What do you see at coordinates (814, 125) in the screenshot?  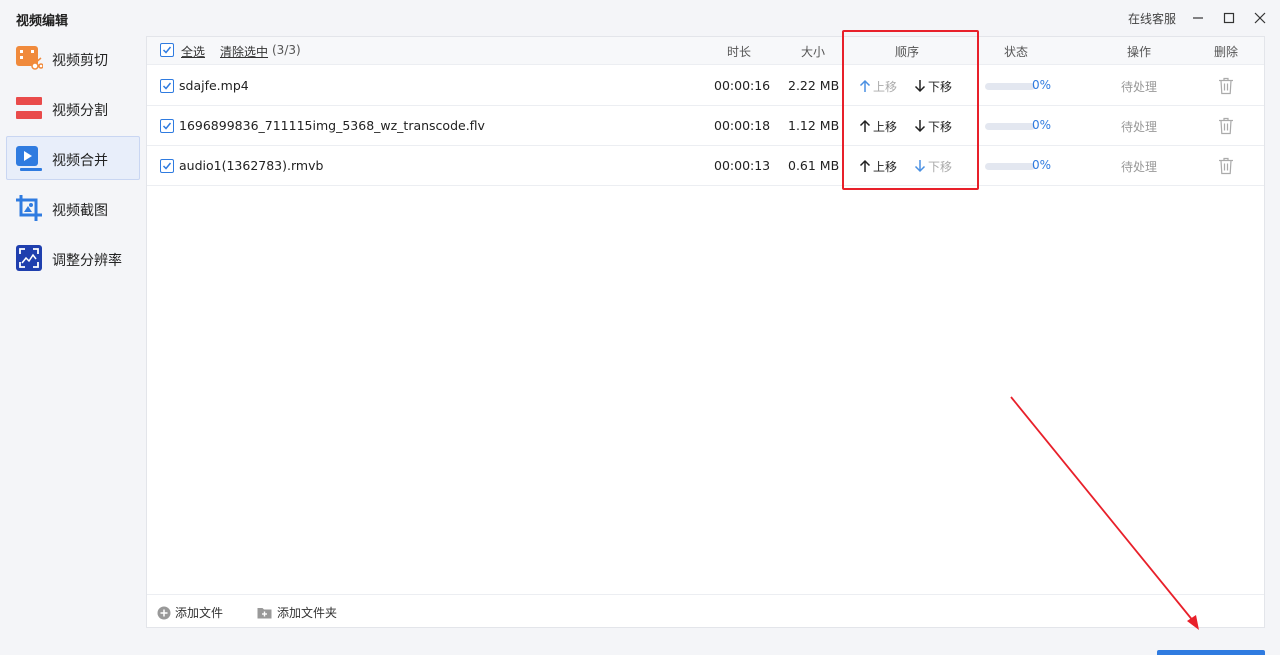 I see `file-size: 1.12 MB` at bounding box center [814, 125].